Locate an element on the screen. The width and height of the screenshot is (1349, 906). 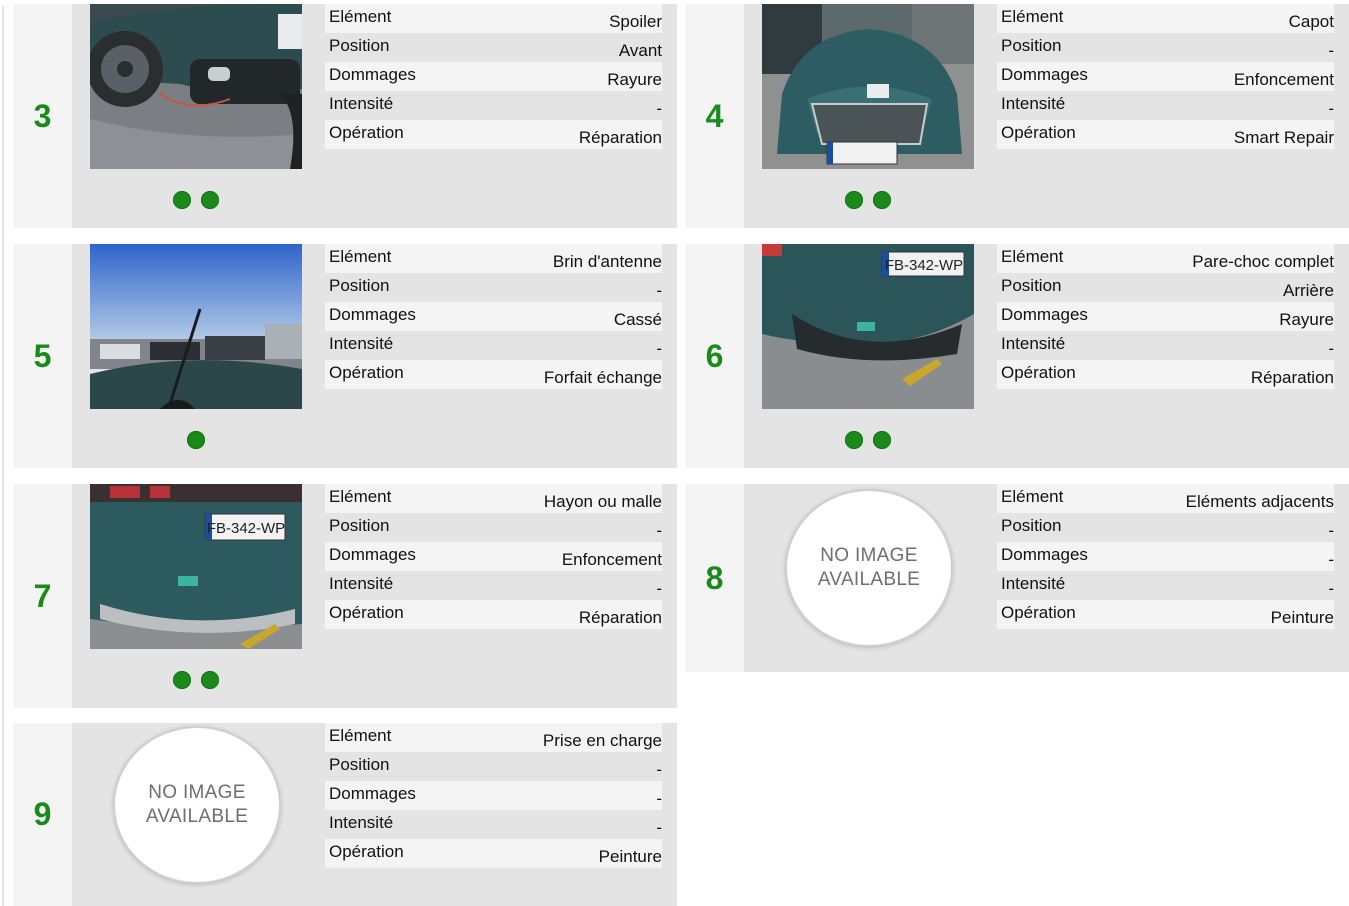
detail-row-operation: Opération Réparation is located at coordinates (493, 134).